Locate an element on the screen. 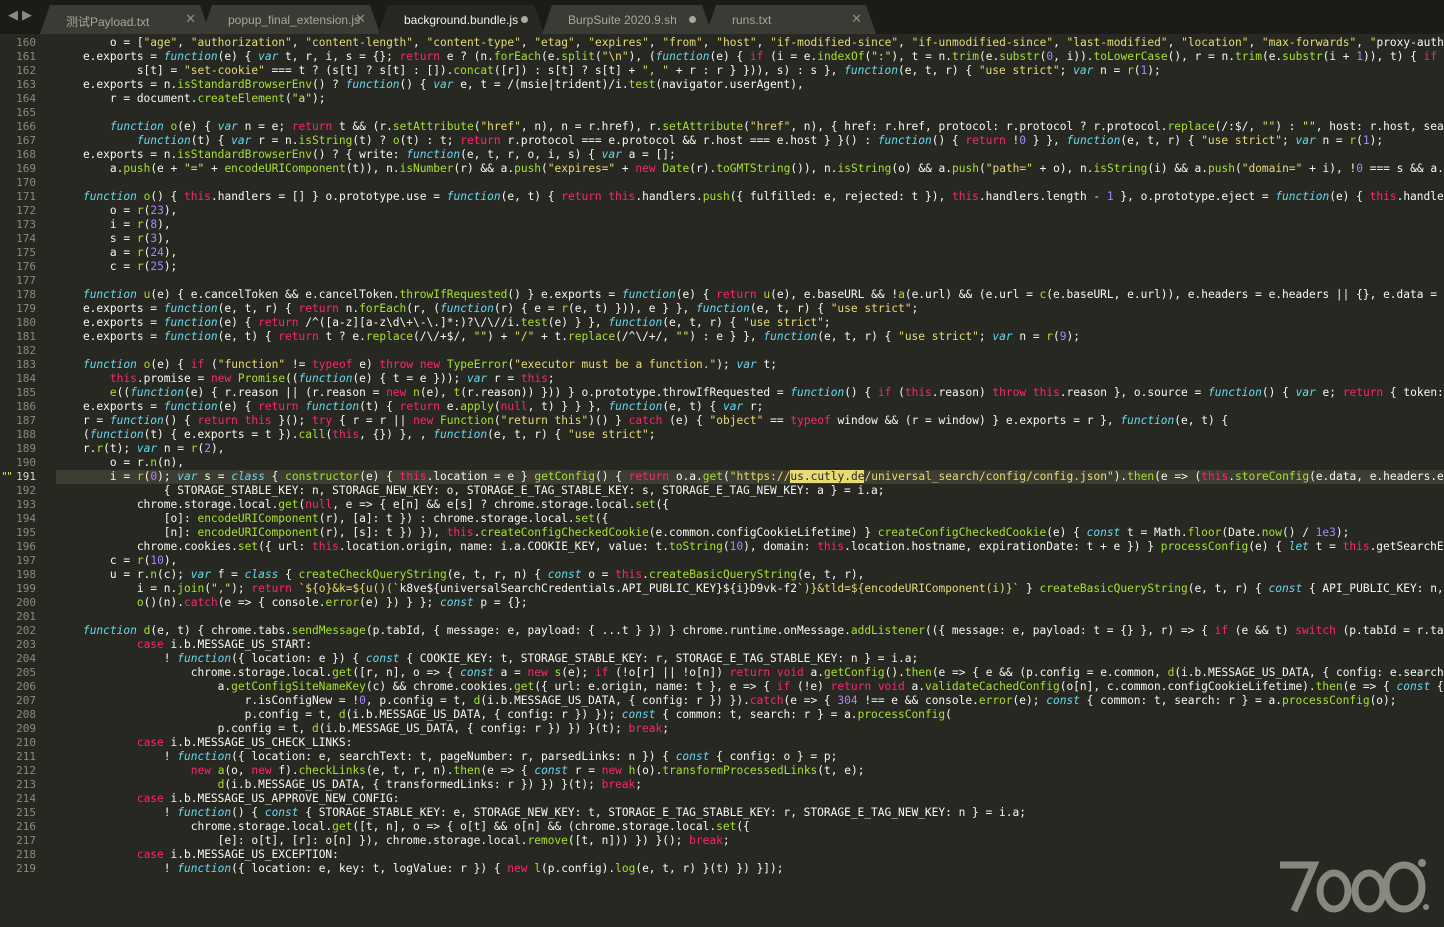 The height and width of the screenshot is (927, 1444). code-line: case i.b.MESSAGE_US_START: is located at coordinates (750, 645).